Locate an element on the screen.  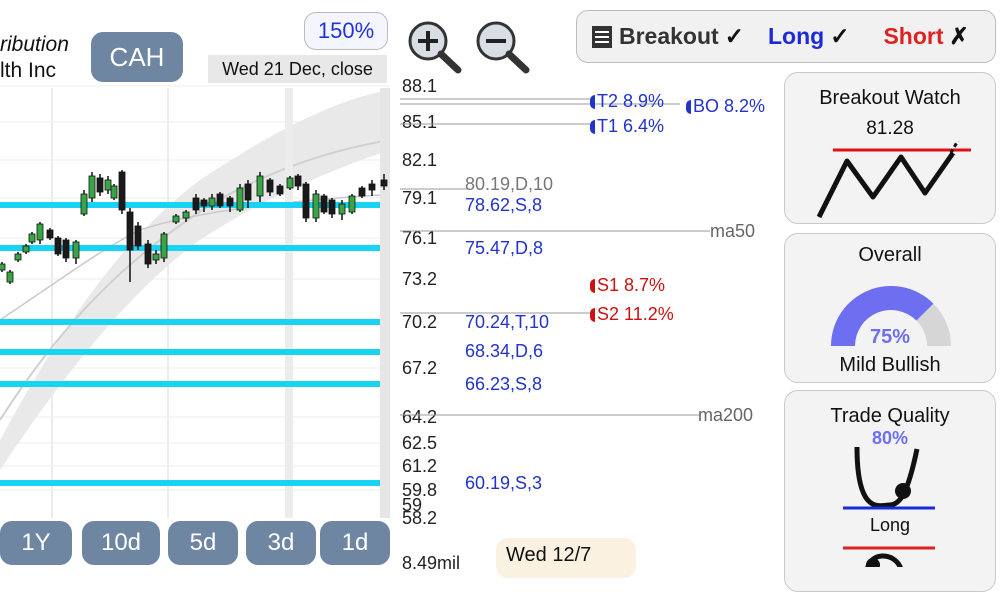
range-buttons: 1Y 10d 5d 3d 1d is located at coordinates (200, 543).